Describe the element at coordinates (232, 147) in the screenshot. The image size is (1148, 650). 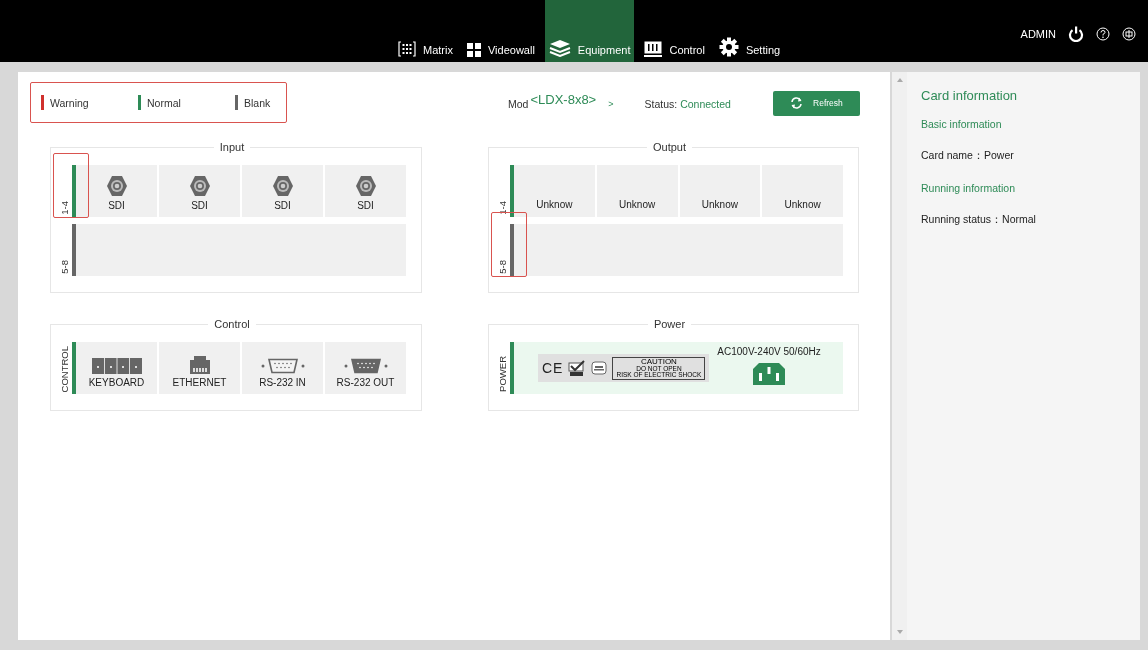
I see `group-title: Input` at that location.